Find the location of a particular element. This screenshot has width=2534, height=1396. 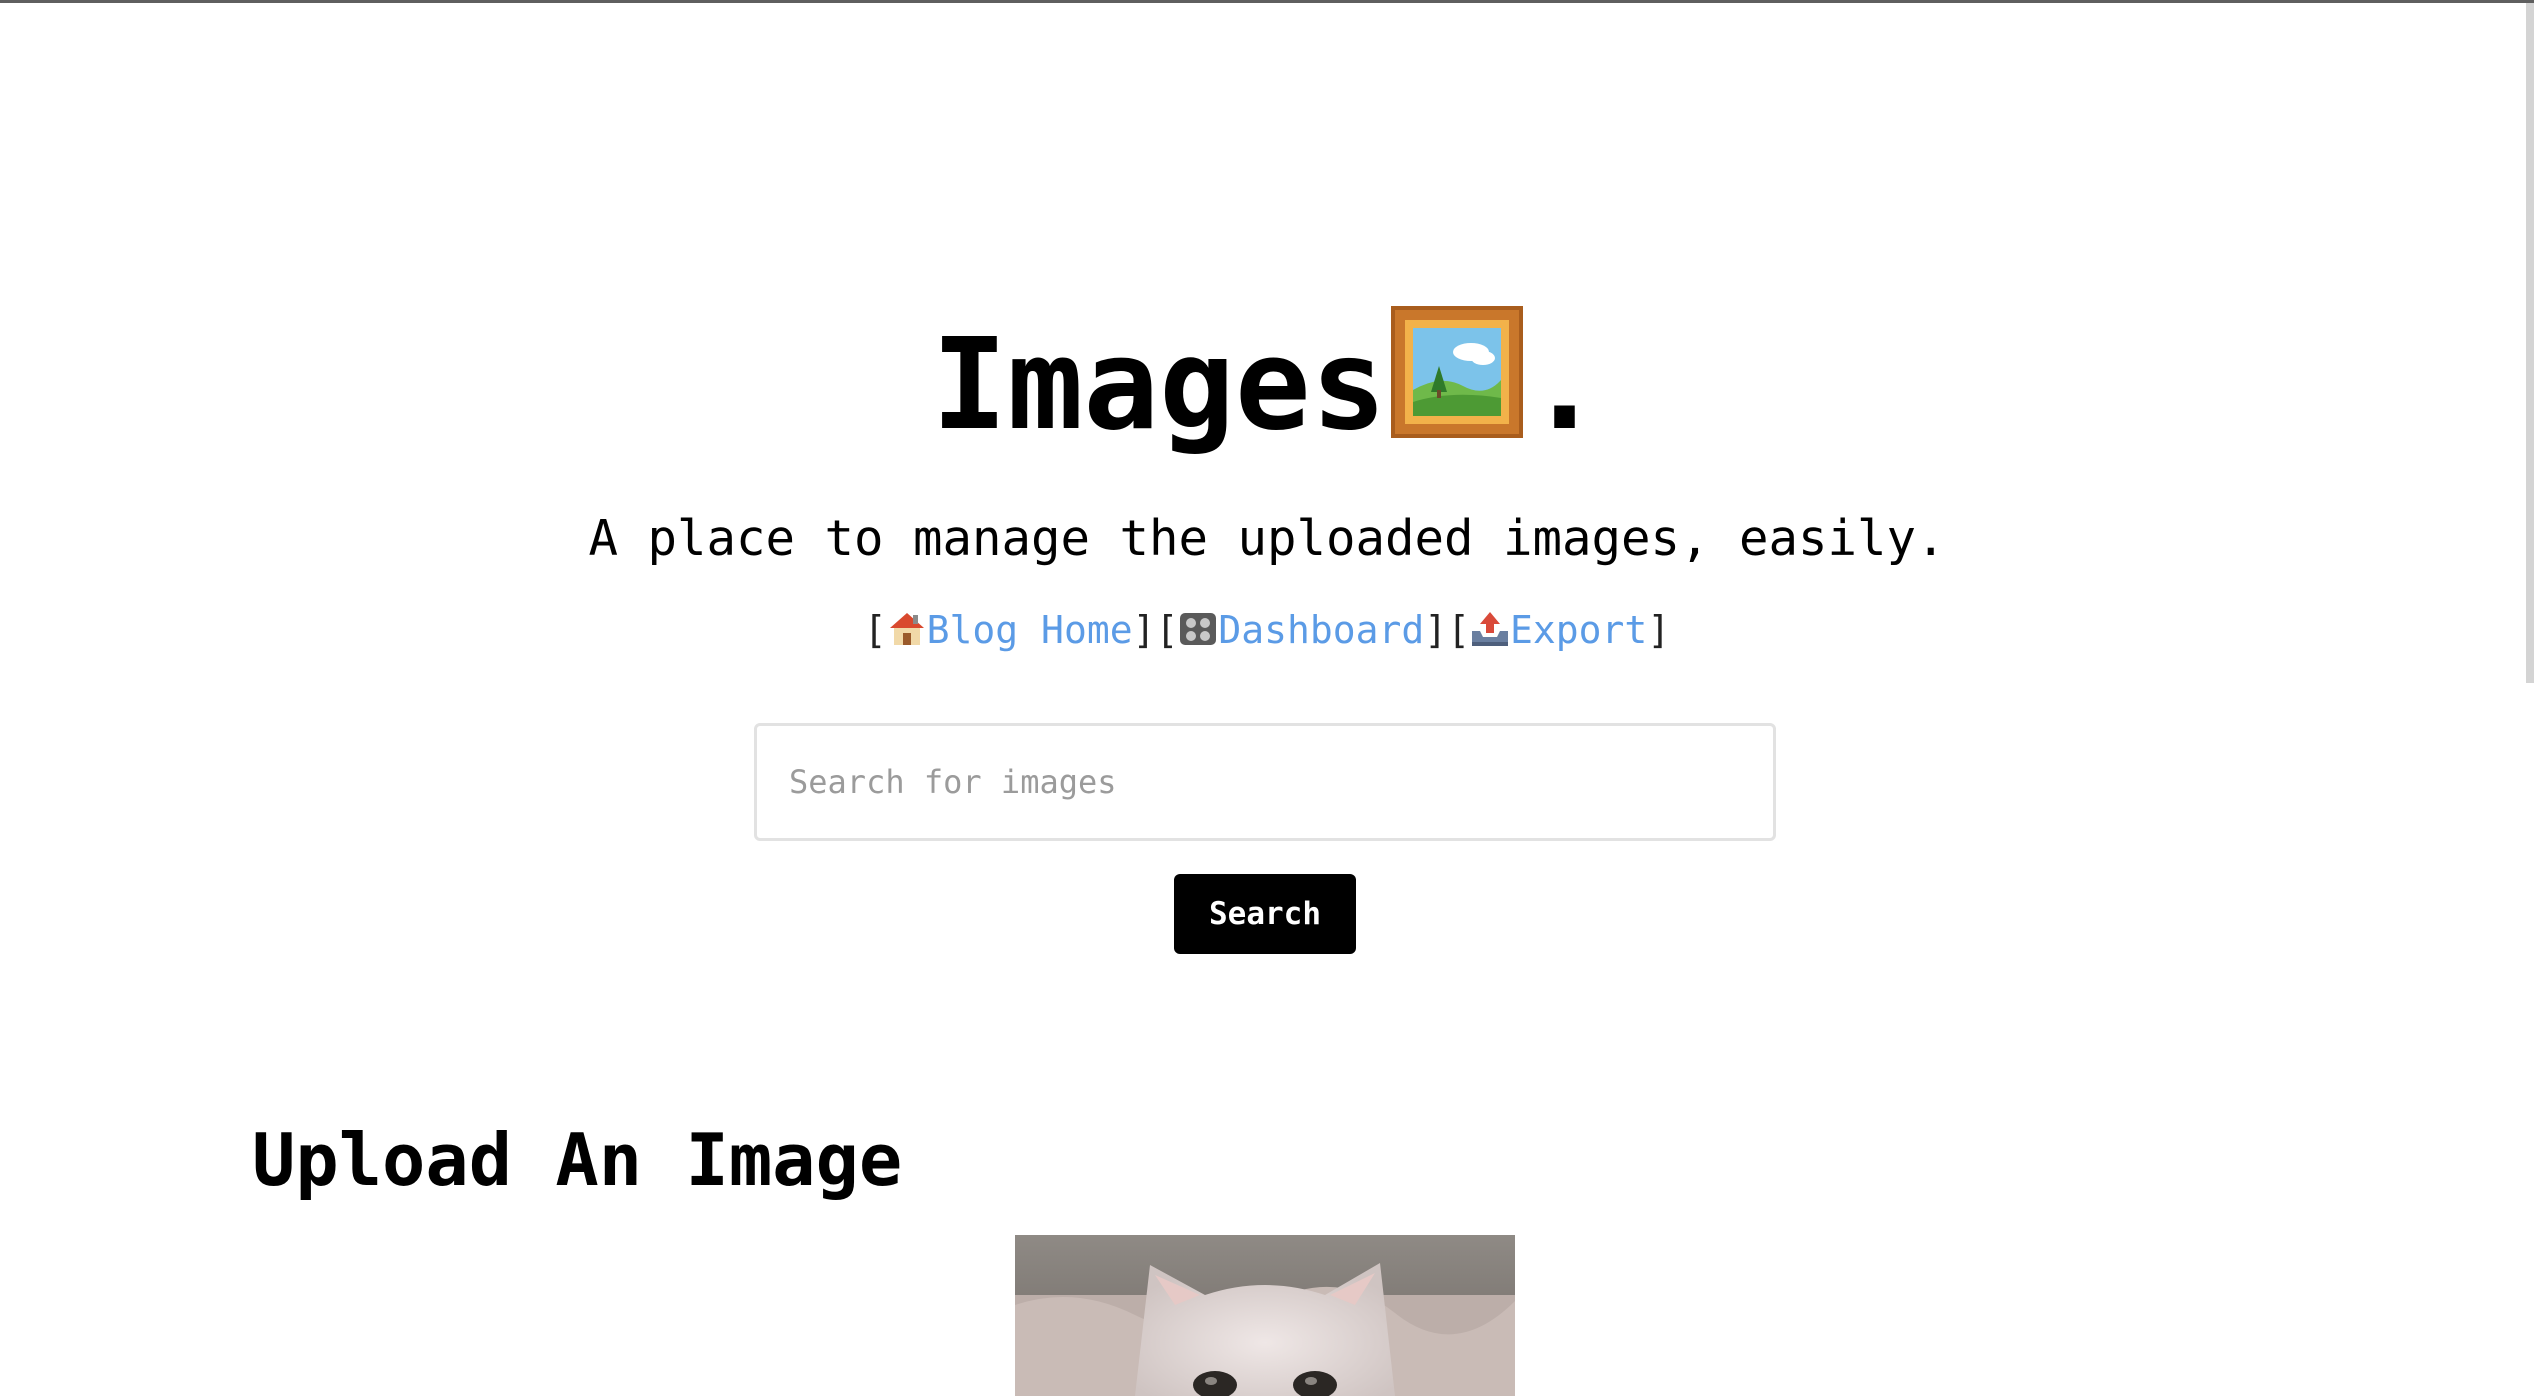

uploaded-image-preview is located at coordinates (1265, 1315).